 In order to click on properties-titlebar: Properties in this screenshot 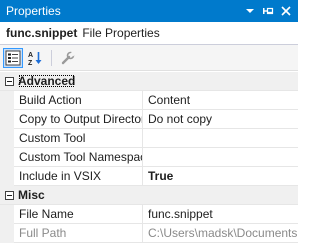, I will do `click(149, 11)`.